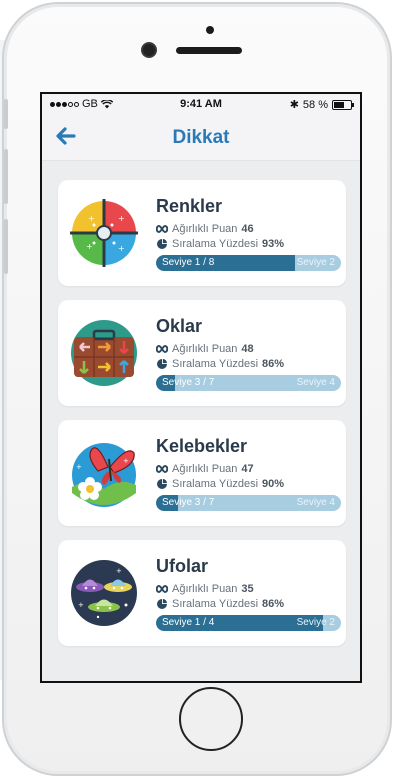 This screenshot has width=395, height=780. I want to click on rank-percentile-line: Sıralama Yüzdesi 93%, so click(220, 244).